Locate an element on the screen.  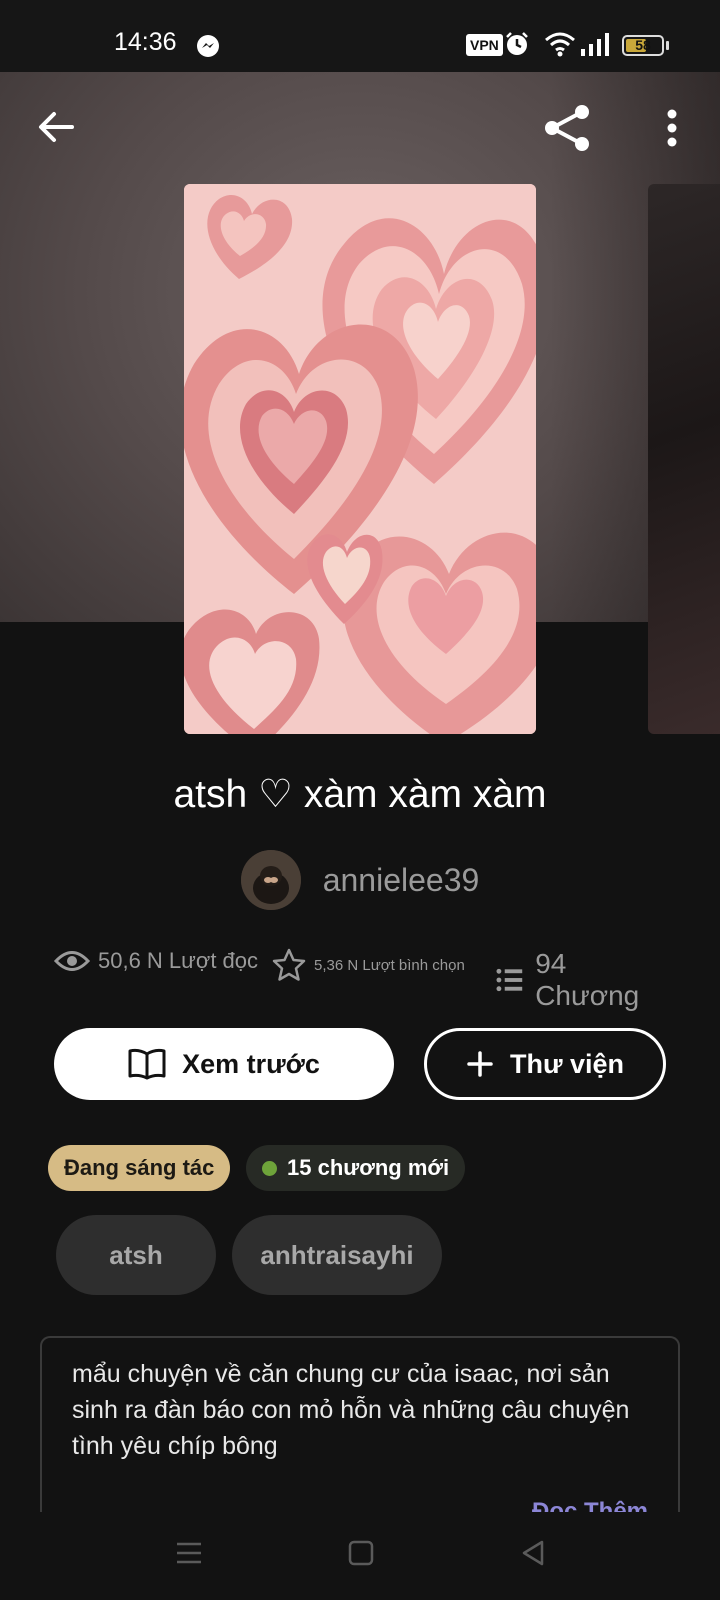
story-title: atsh ♡ xàm xàm xàm is located at coordinates (360, 794).